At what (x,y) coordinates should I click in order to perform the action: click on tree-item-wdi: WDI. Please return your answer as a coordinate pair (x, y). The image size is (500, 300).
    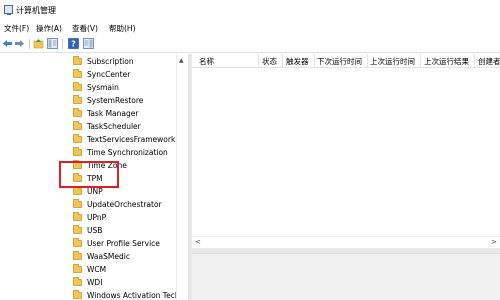
    Looking at the image, I should click on (128, 283).